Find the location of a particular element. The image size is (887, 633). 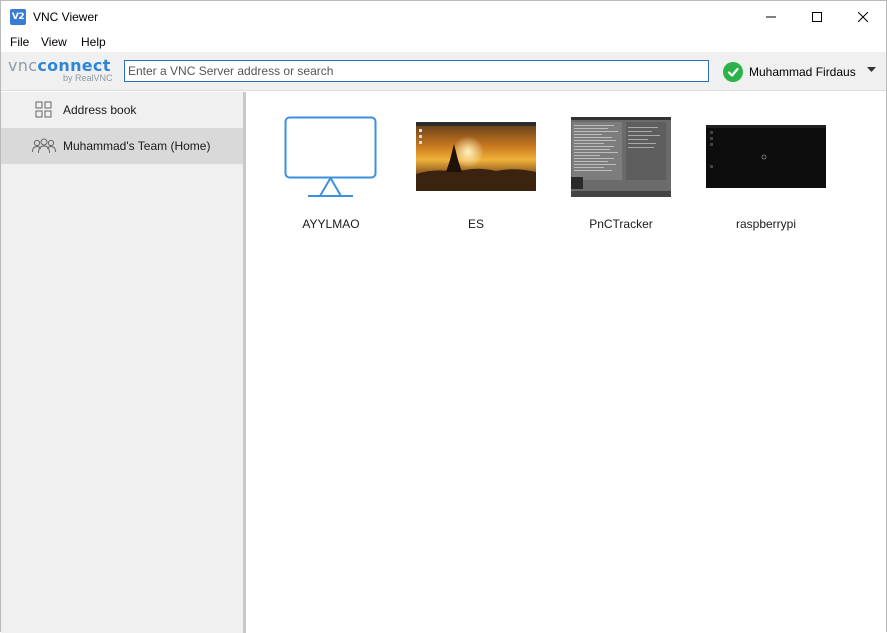

minimize-icon is located at coordinates (771, 17).